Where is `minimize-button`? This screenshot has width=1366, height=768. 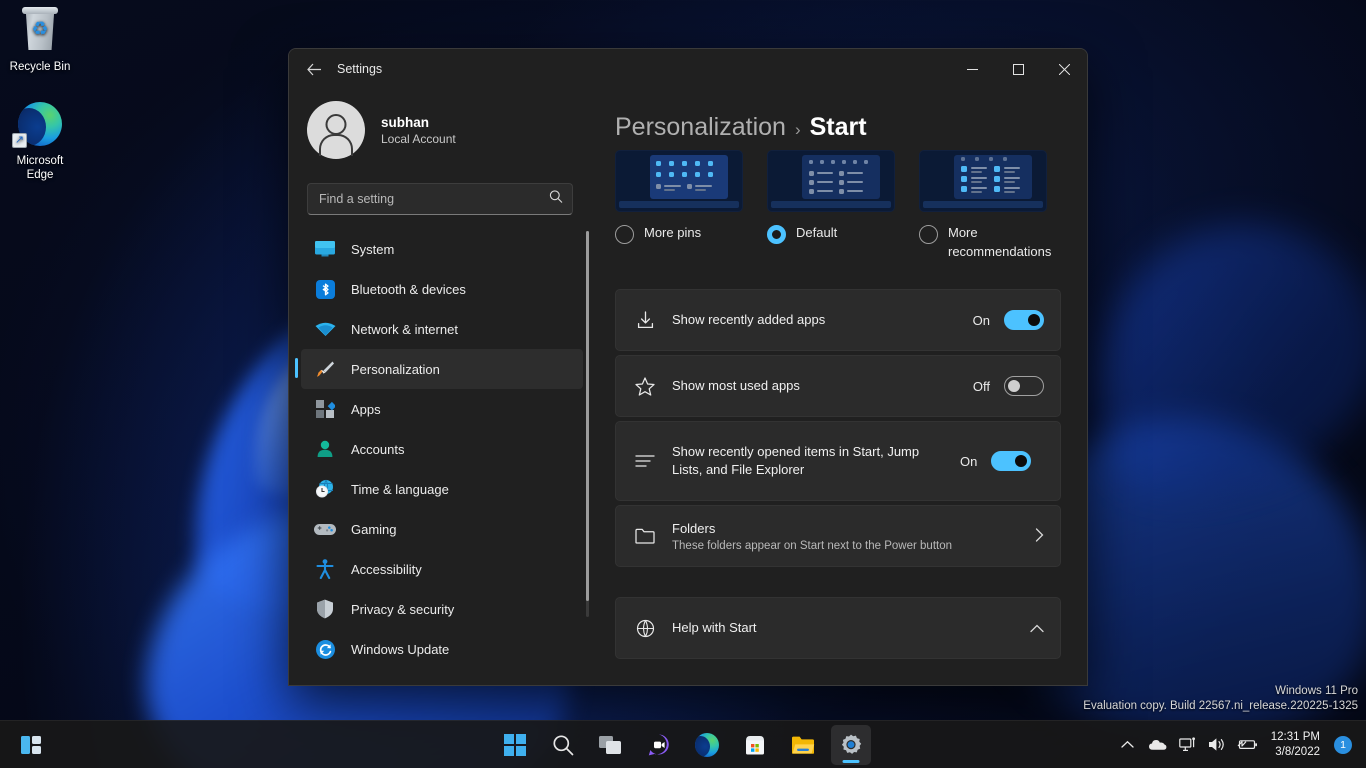 minimize-button is located at coordinates (972, 69).